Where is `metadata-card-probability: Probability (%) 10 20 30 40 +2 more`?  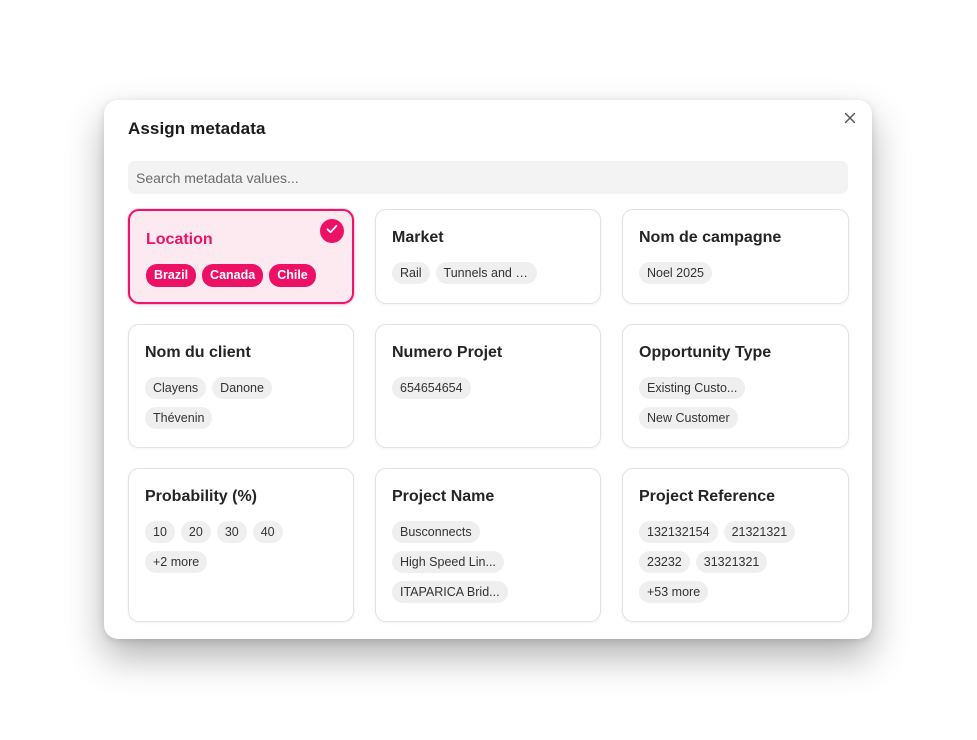 metadata-card-probability: Probability (%) 10 20 30 40 +2 more is located at coordinates (241, 545).